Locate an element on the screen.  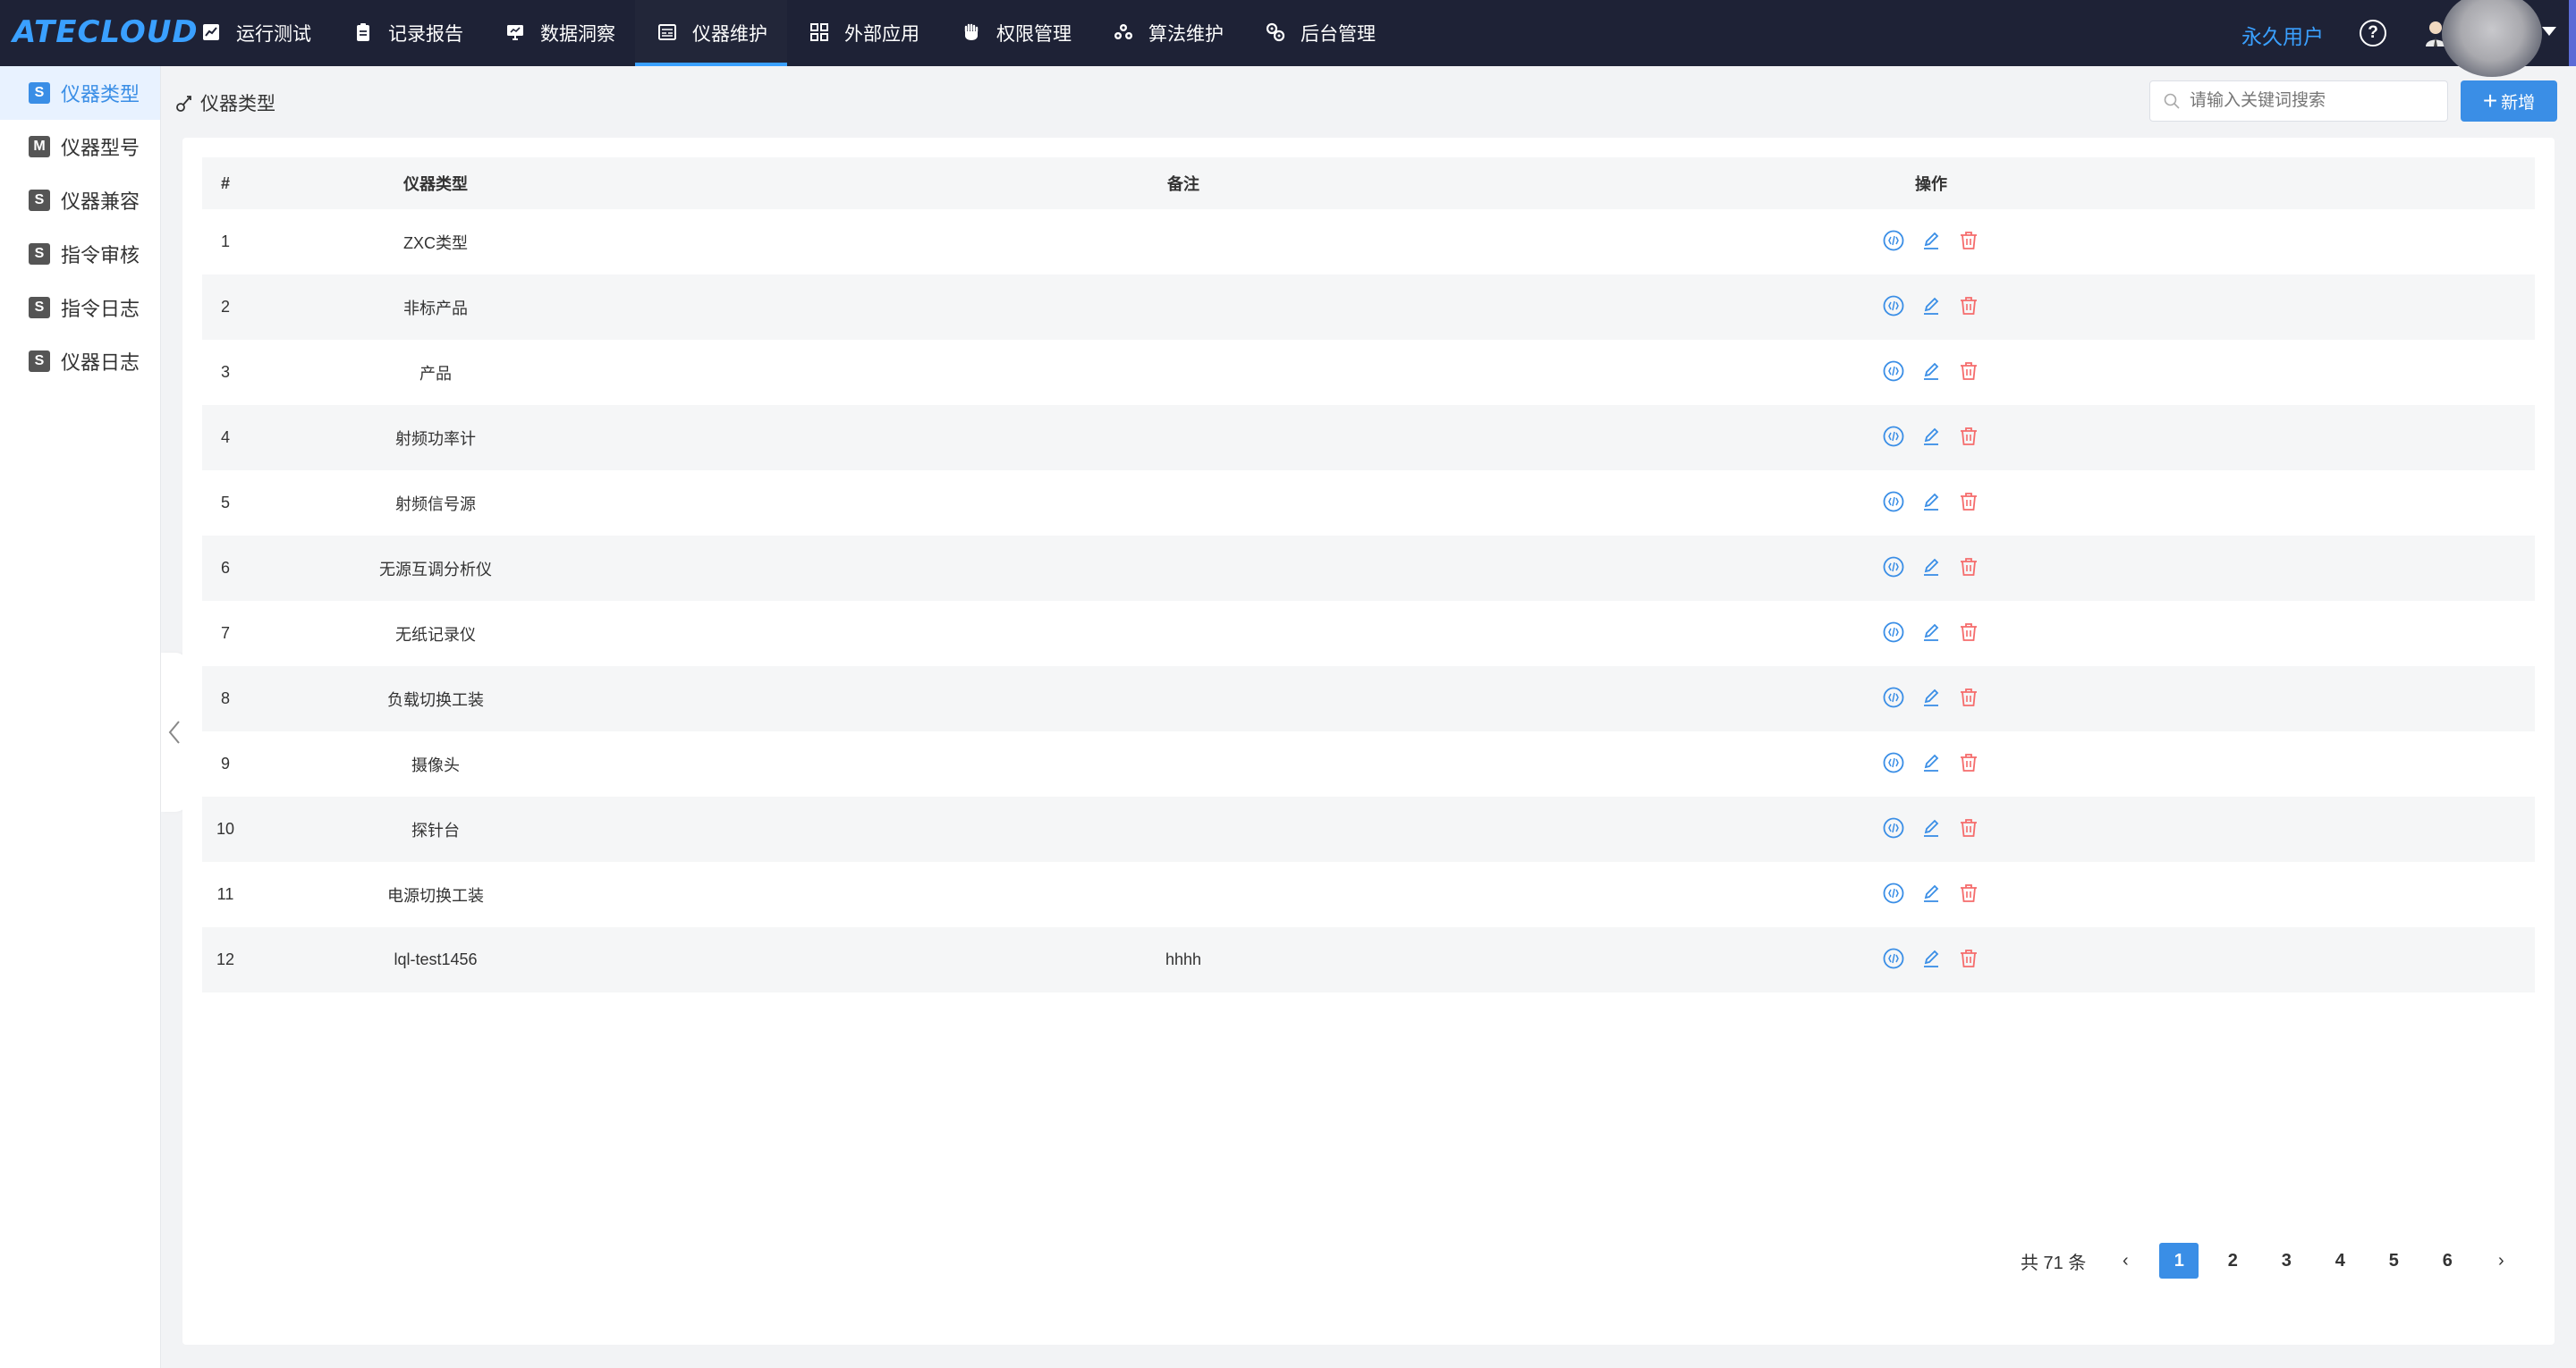
table-row: 8 负载切换工装 is located at coordinates (1368, 698).